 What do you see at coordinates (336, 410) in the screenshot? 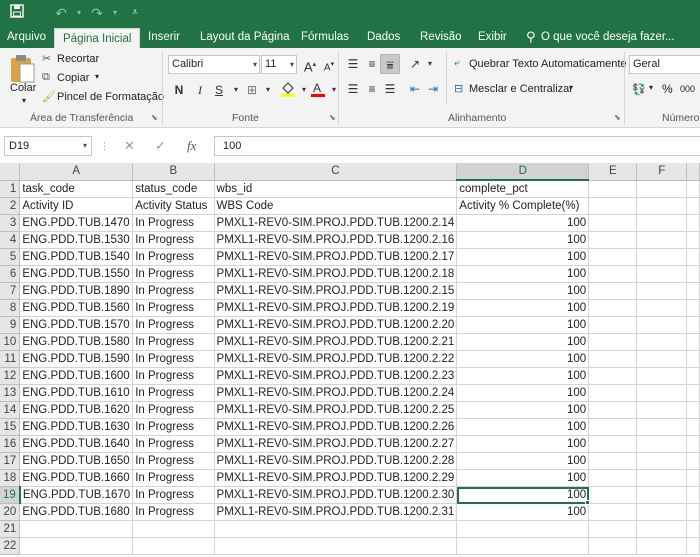
I see `cell-c: PMXL1-REV0-SIM.PROJ.PDD.TUB.1200.2.25` at bounding box center [336, 410].